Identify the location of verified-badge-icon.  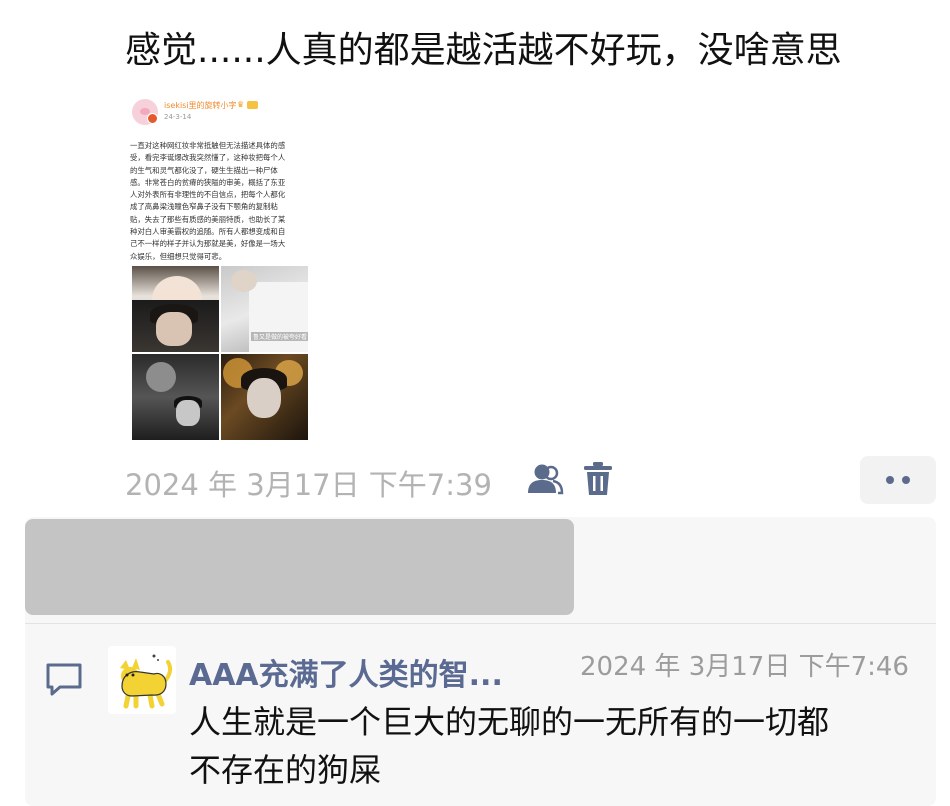
(152, 118).